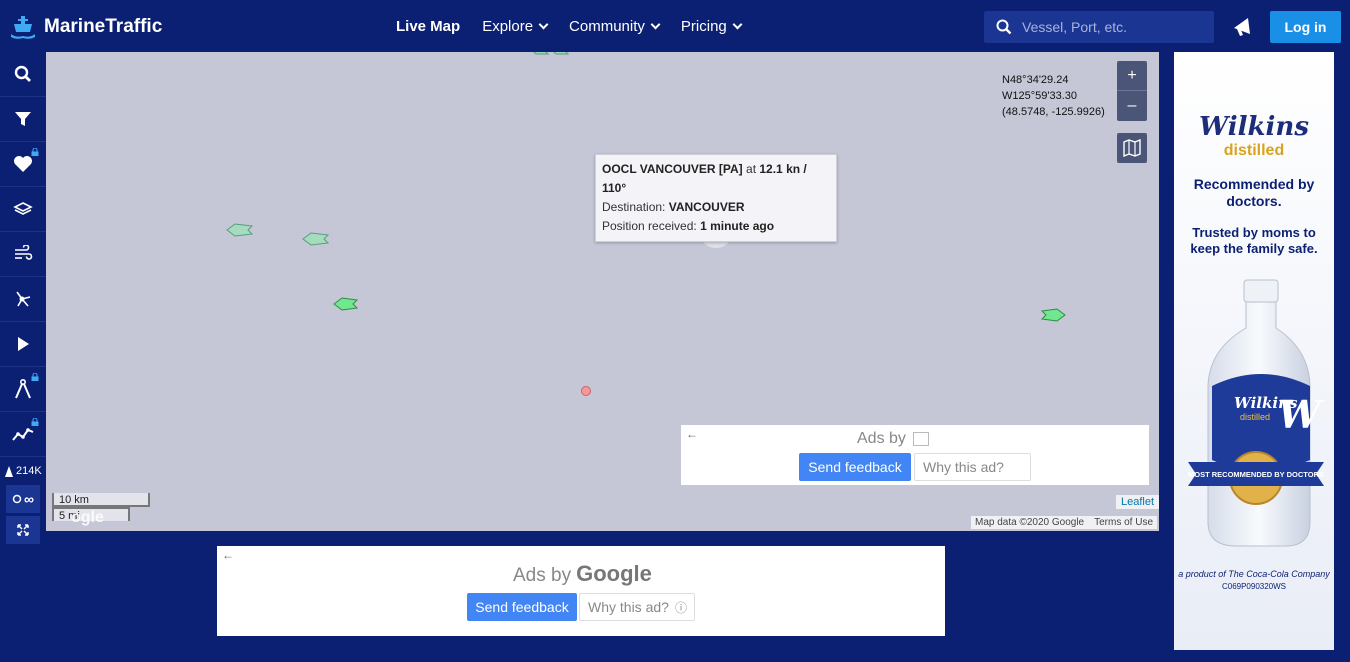  Describe the element at coordinates (1256, 474) in the screenshot. I see `badge-text: MOST RECOMMENDED BY DOCTORS` at that location.